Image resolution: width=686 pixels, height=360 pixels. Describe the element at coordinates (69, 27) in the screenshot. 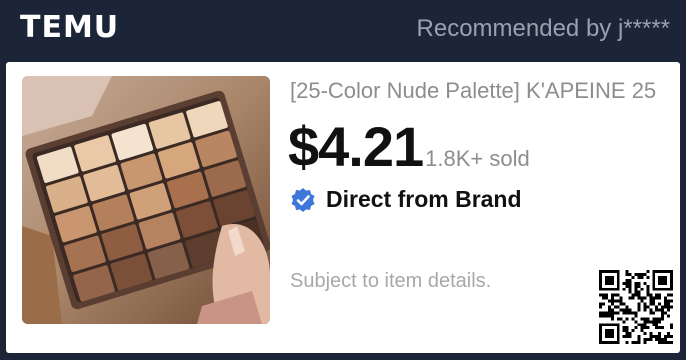

I see `temu-logo: TEMU` at that location.